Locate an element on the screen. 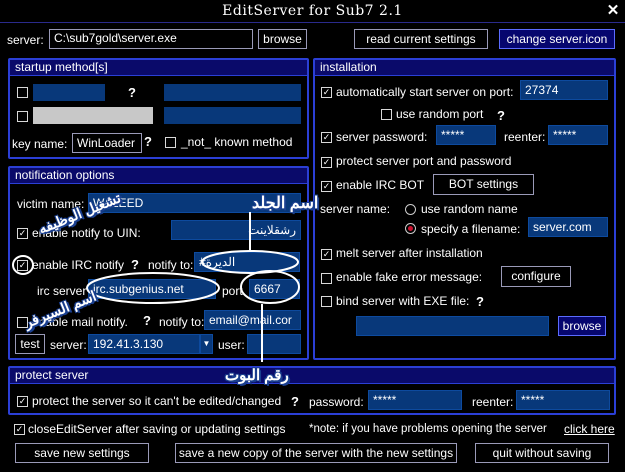 Image resolution: width=625 pixels, height=472 pixels. annotation-ellipse-port is located at coordinates (270, 287).